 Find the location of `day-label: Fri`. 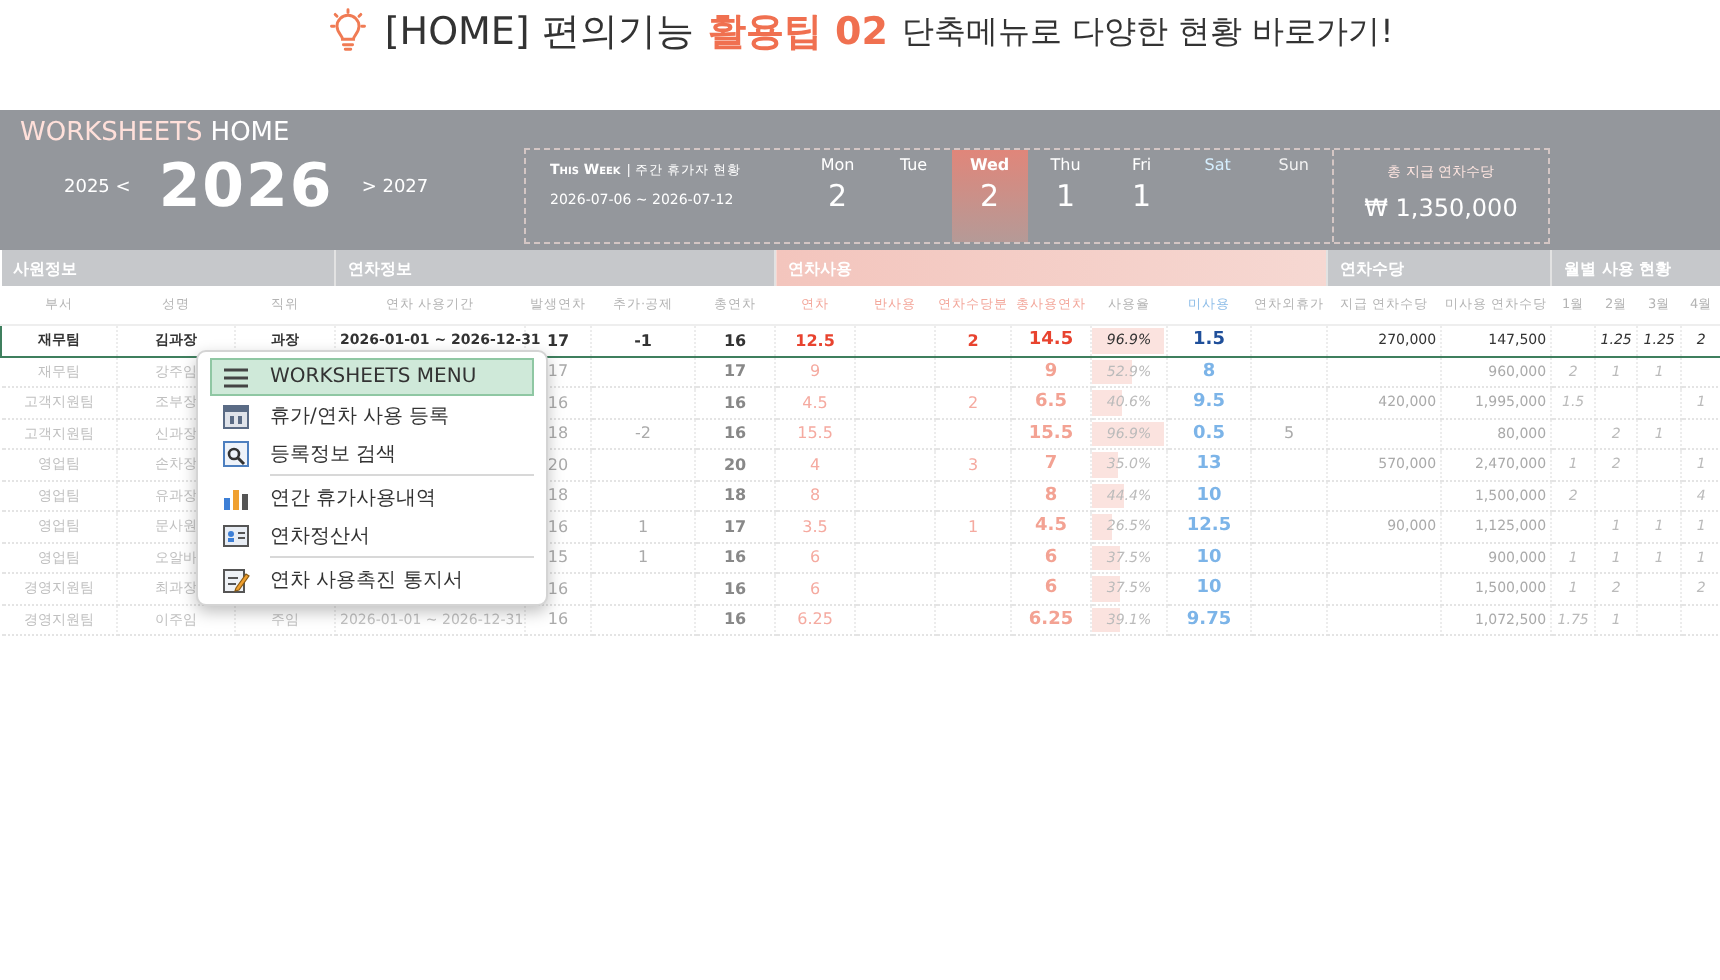

day-label: Fri is located at coordinates (1142, 165).